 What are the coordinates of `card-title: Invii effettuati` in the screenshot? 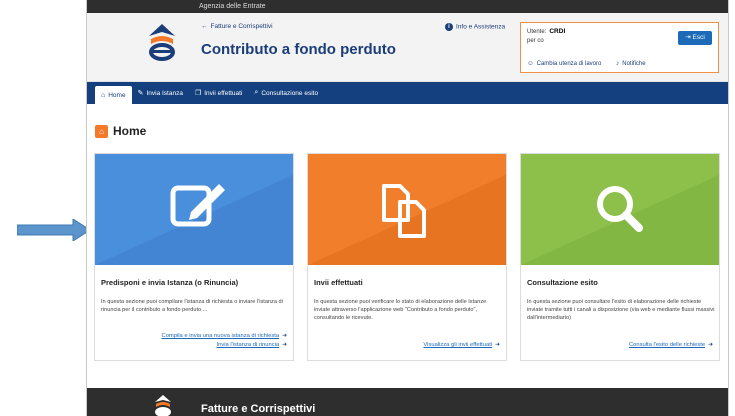 It's located at (338, 282).